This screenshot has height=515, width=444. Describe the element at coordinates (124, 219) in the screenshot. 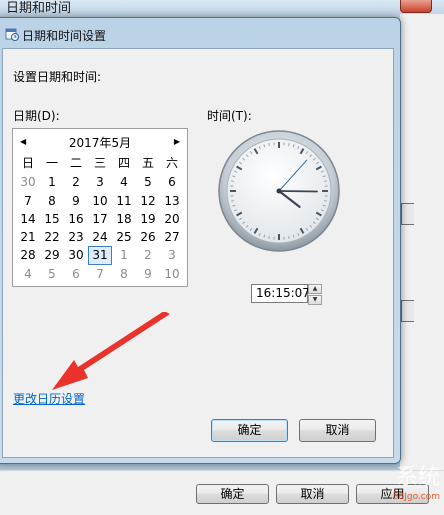

I see `calendar-day: 18` at that location.